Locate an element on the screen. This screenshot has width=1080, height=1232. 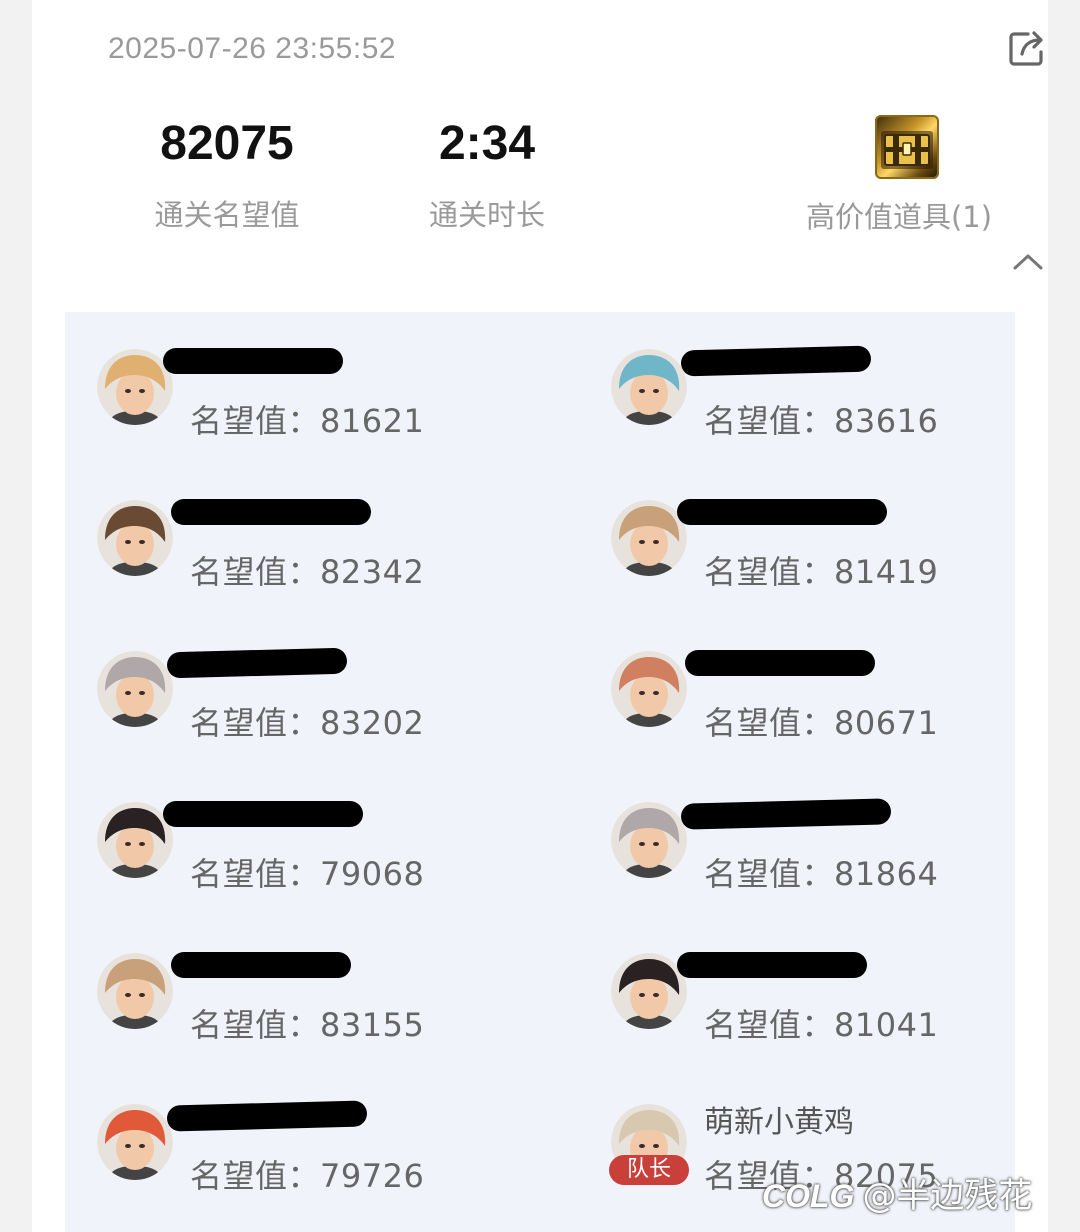
clear-fame-value: 82075 is located at coordinates (227, 143).